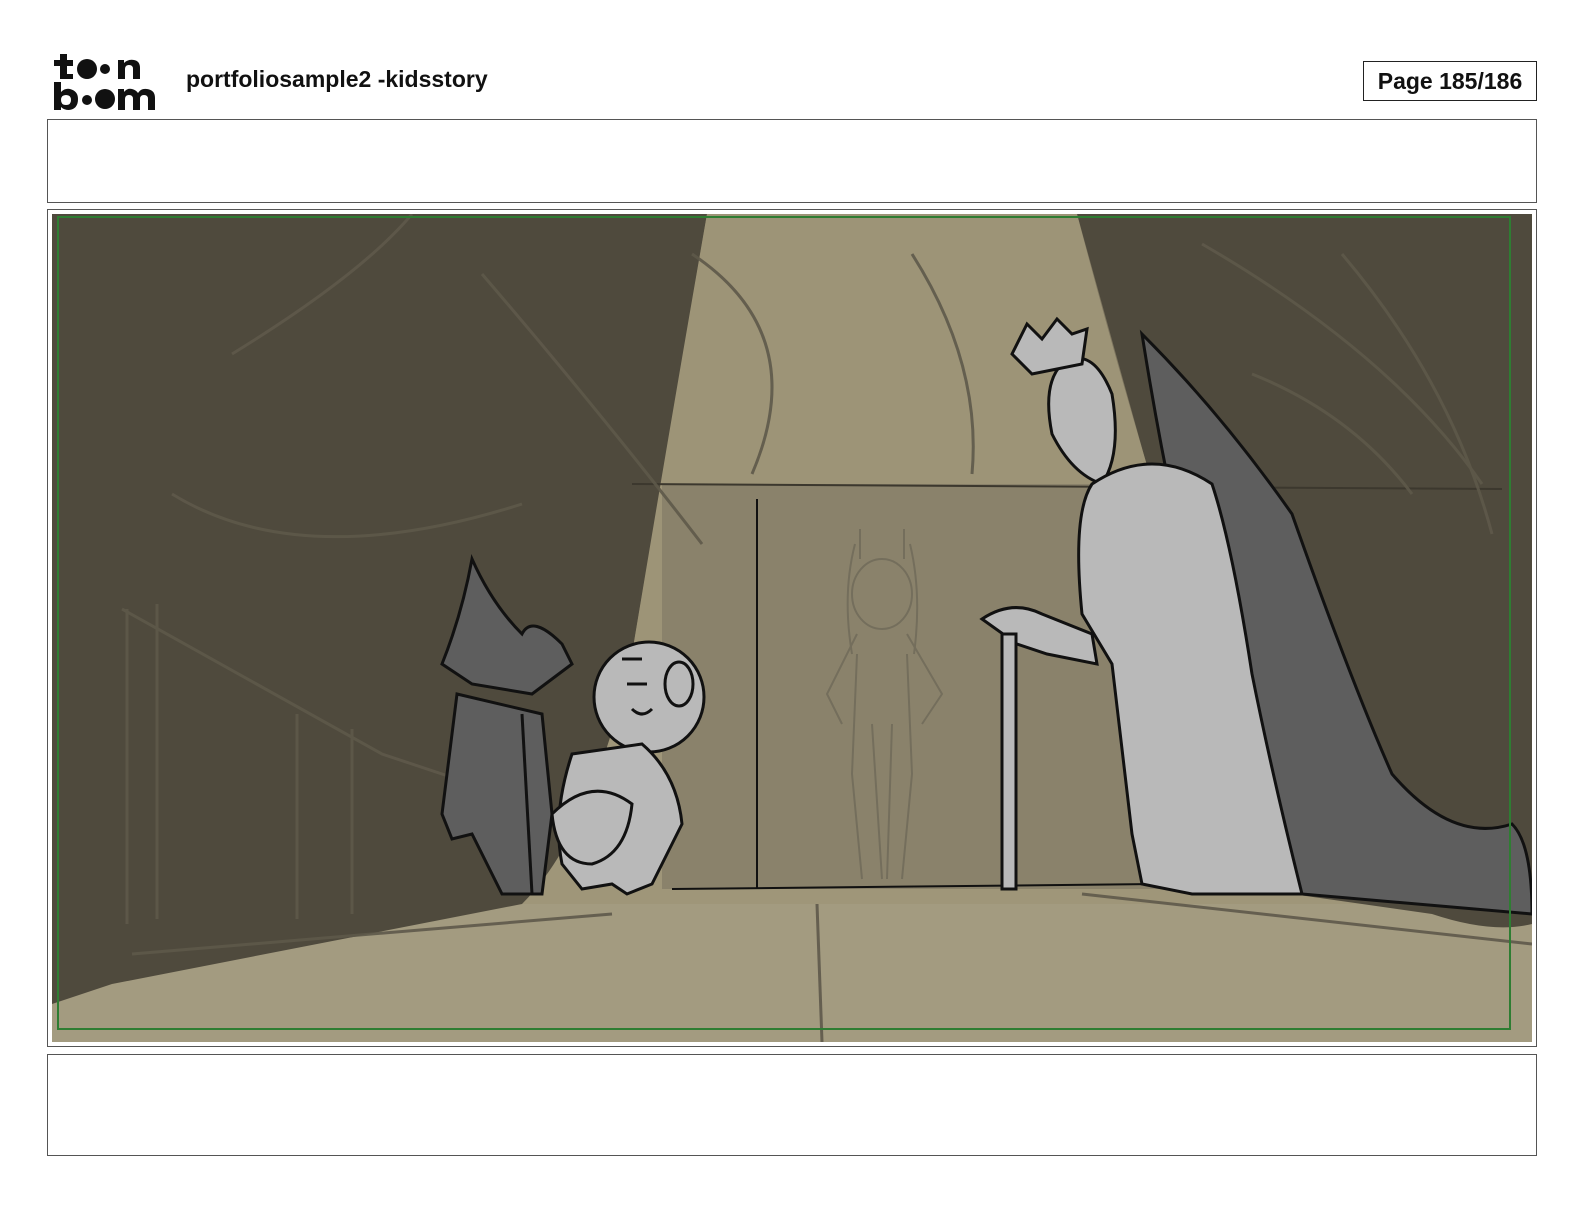  I want to click on toonboom-logo-icon, so click(104, 82).